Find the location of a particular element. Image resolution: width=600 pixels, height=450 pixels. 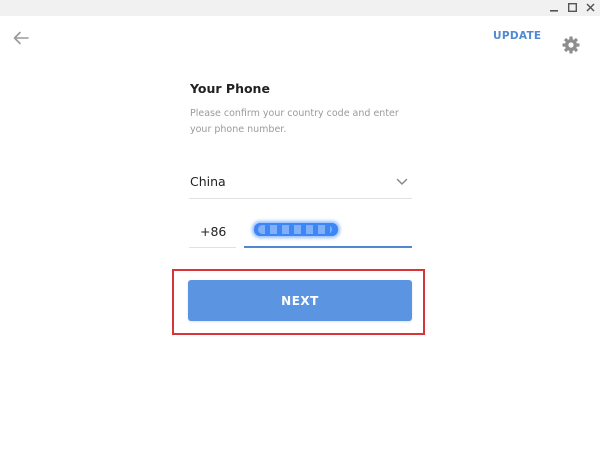

country-code-input: +86 is located at coordinates (212, 233).